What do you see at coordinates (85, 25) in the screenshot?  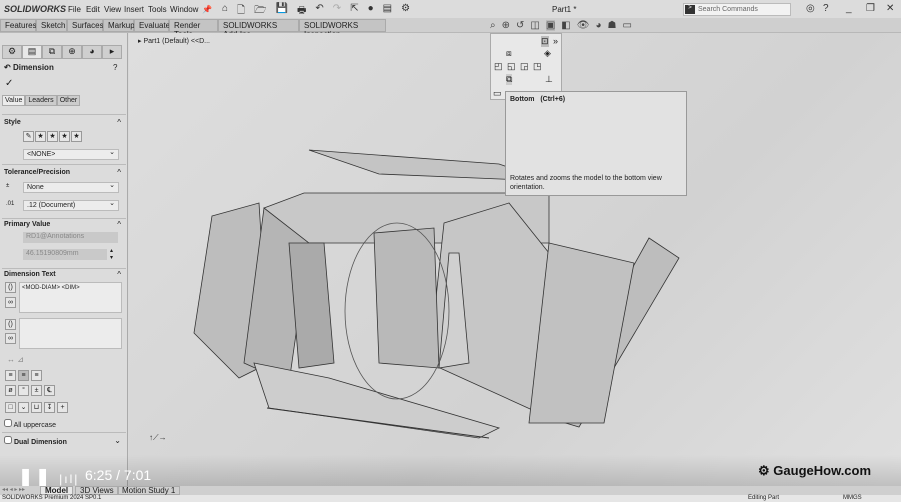 I see `tab-surfaces: Surfaces` at bounding box center [85, 25].